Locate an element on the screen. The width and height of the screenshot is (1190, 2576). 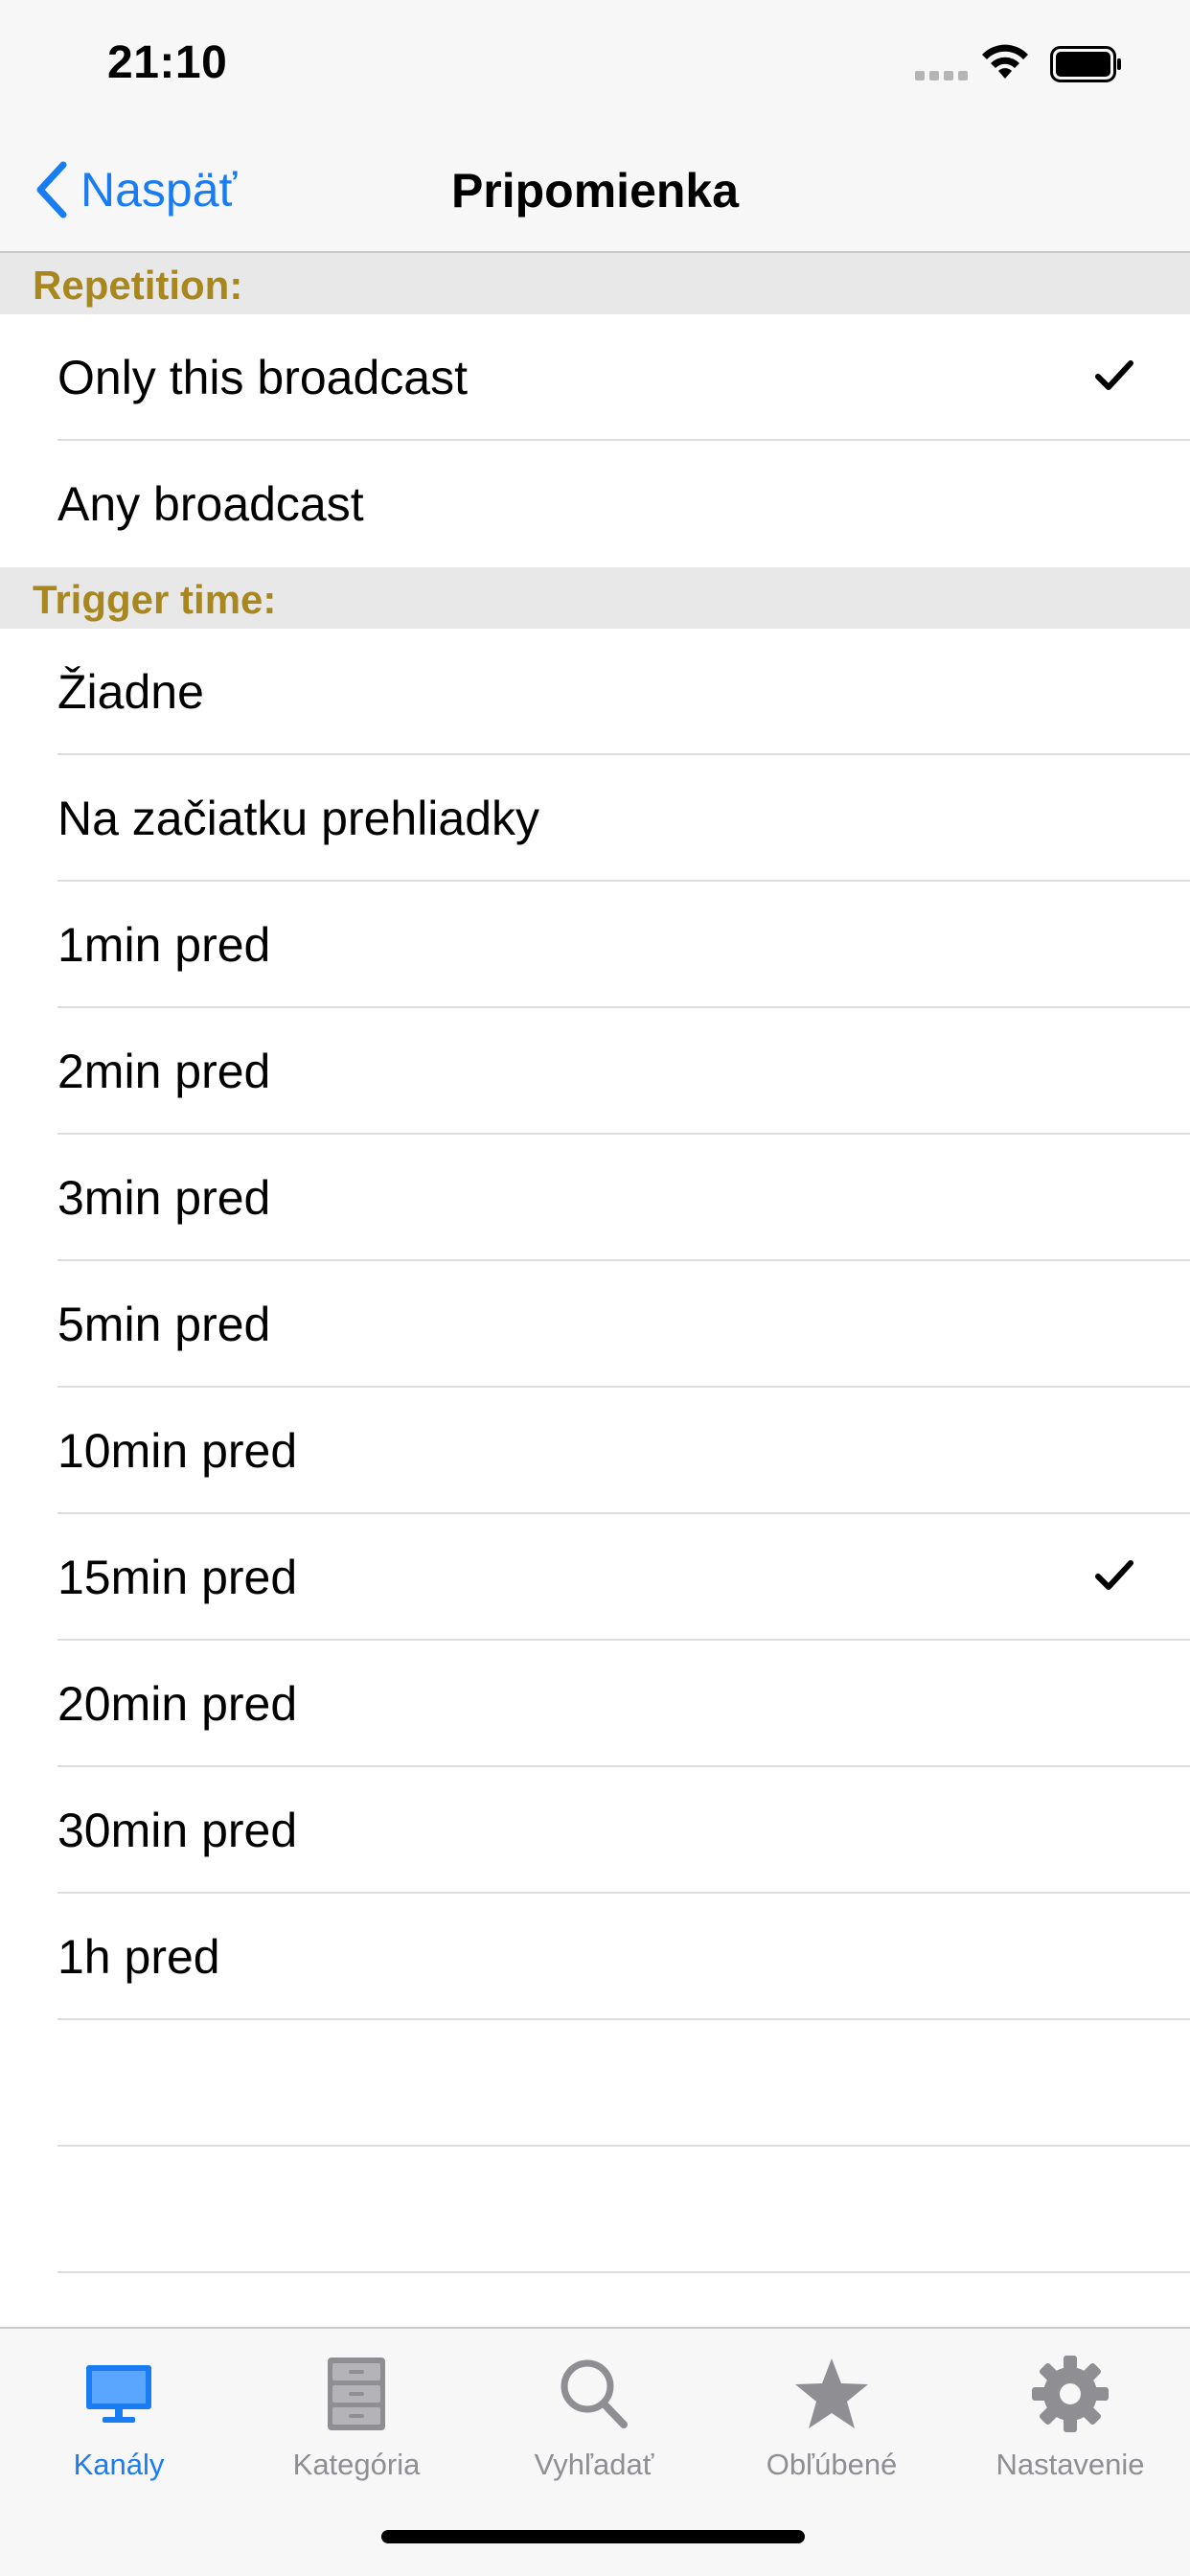
tv-monitor-icon is located at coordinates (119, 2394).